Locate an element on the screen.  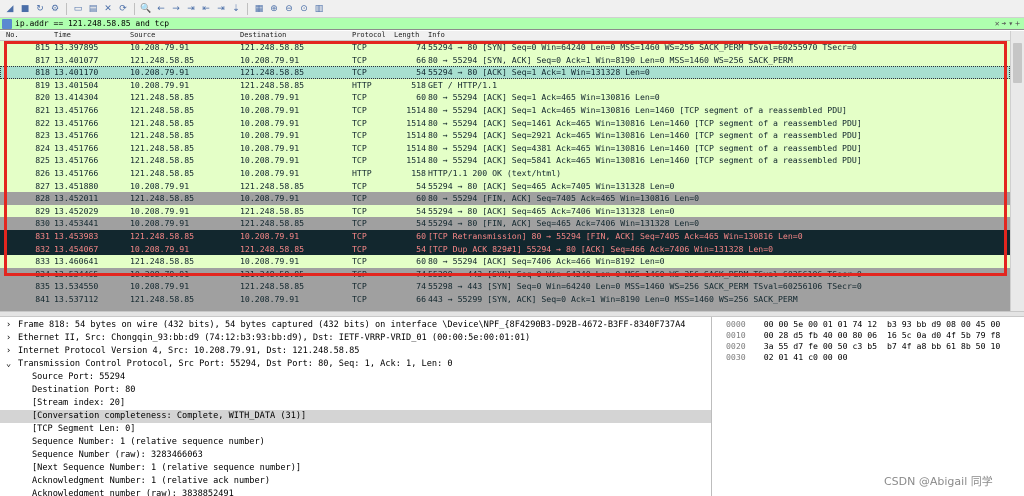
bookmark-filter-icon is located at coordinates (7, 23).